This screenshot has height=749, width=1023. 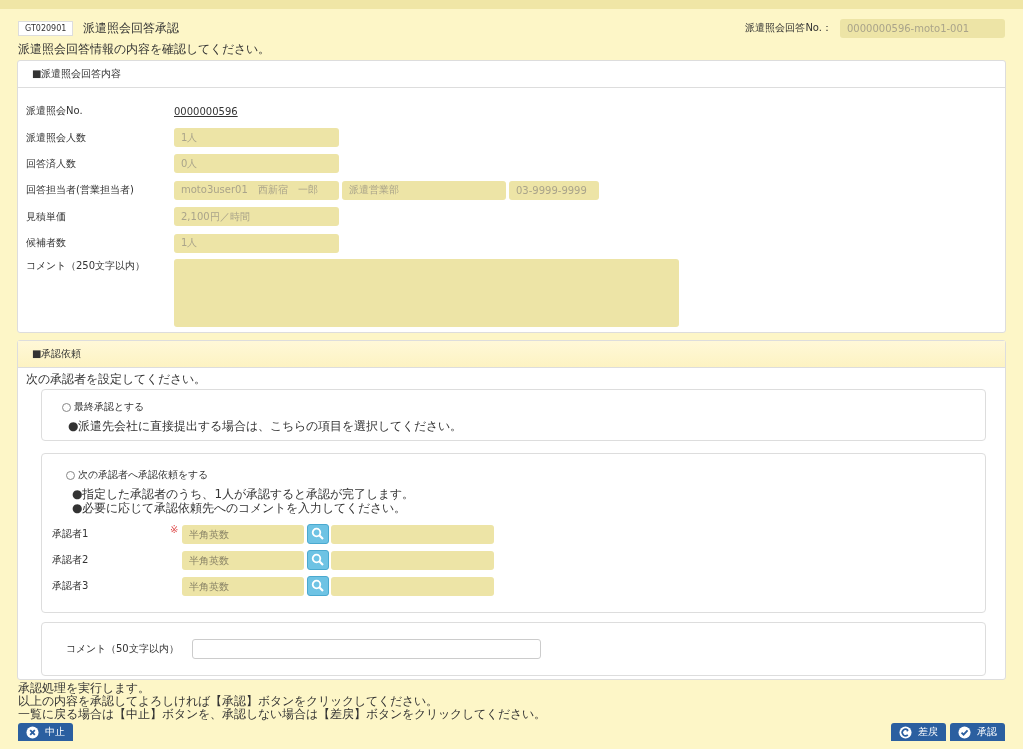 What do you see at coordinates (46, 28) in the screenshot?
I see `screen-id: GT020901` at bounding box center [46, 28].